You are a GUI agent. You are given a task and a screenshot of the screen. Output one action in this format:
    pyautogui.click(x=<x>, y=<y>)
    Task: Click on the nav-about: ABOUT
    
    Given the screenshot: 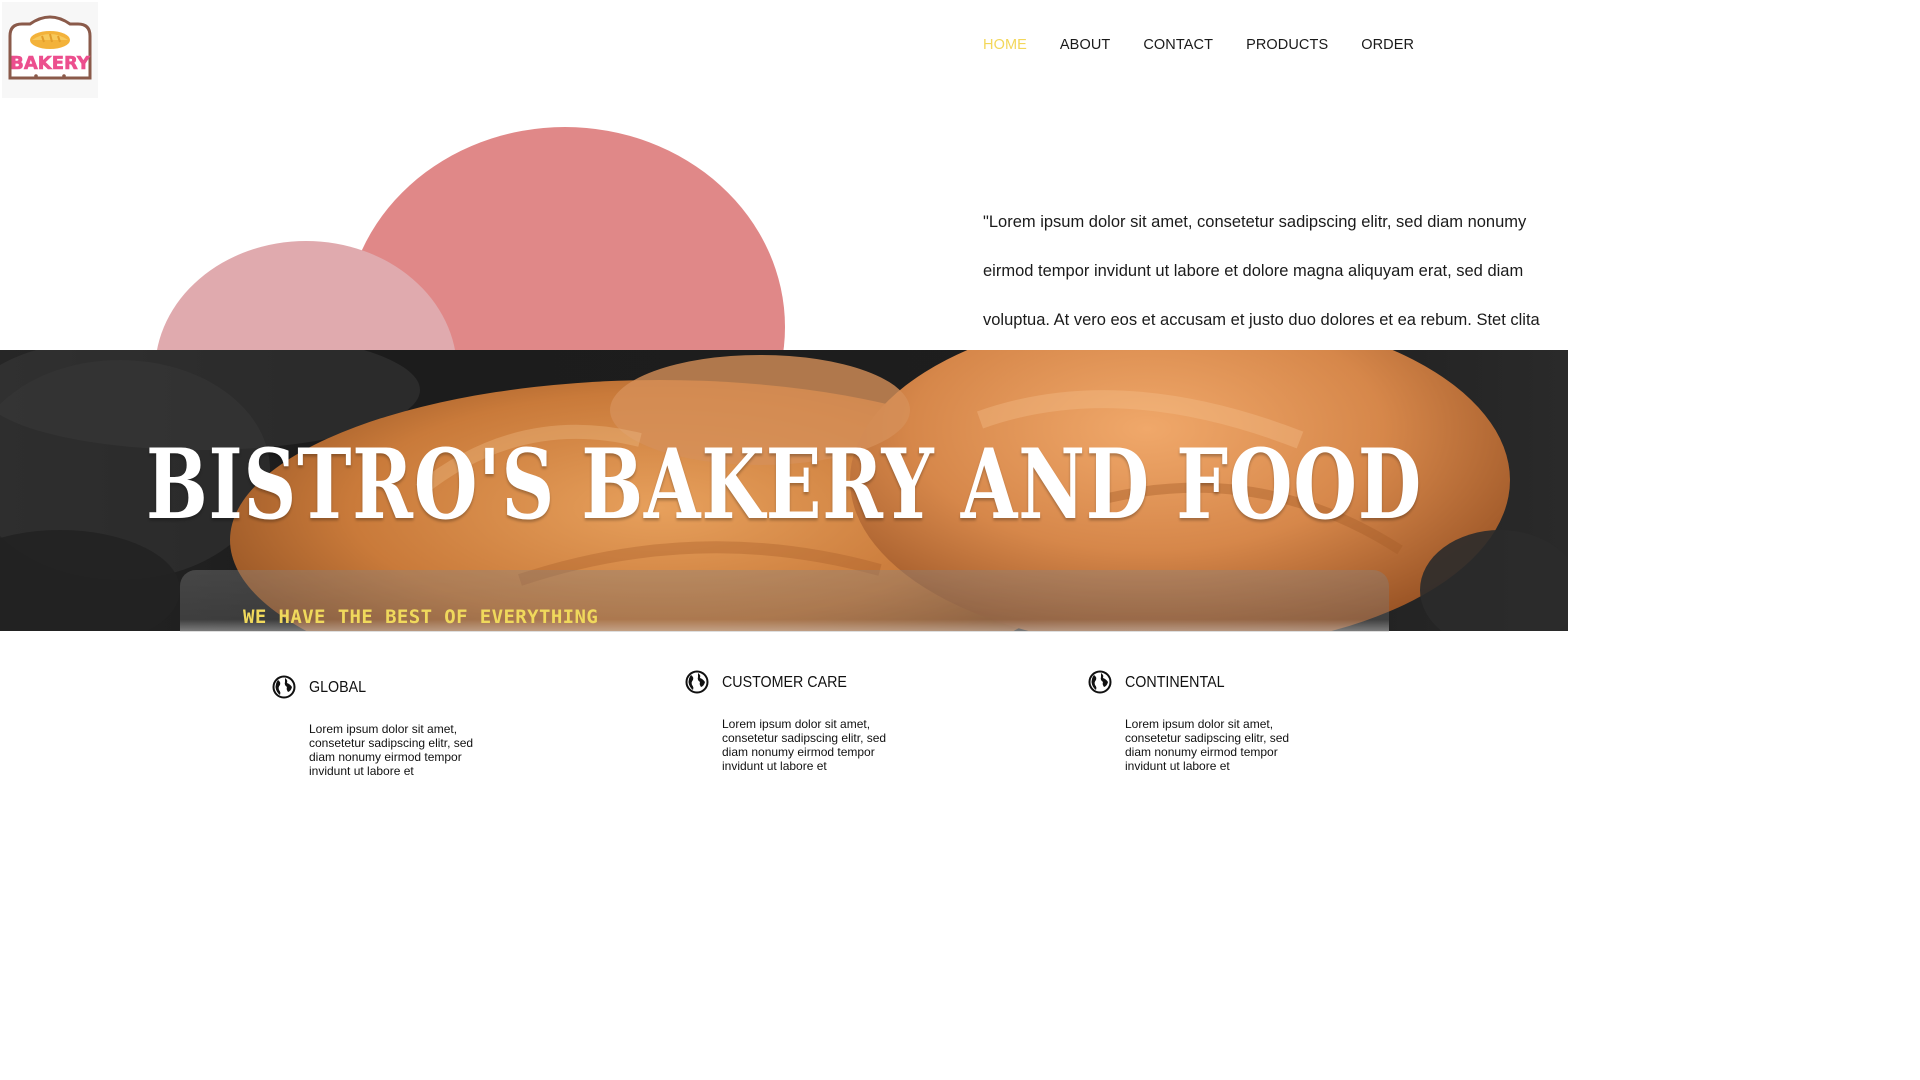 What is the action you would take?
    pyautogui.click(x=1085, y=45)
    